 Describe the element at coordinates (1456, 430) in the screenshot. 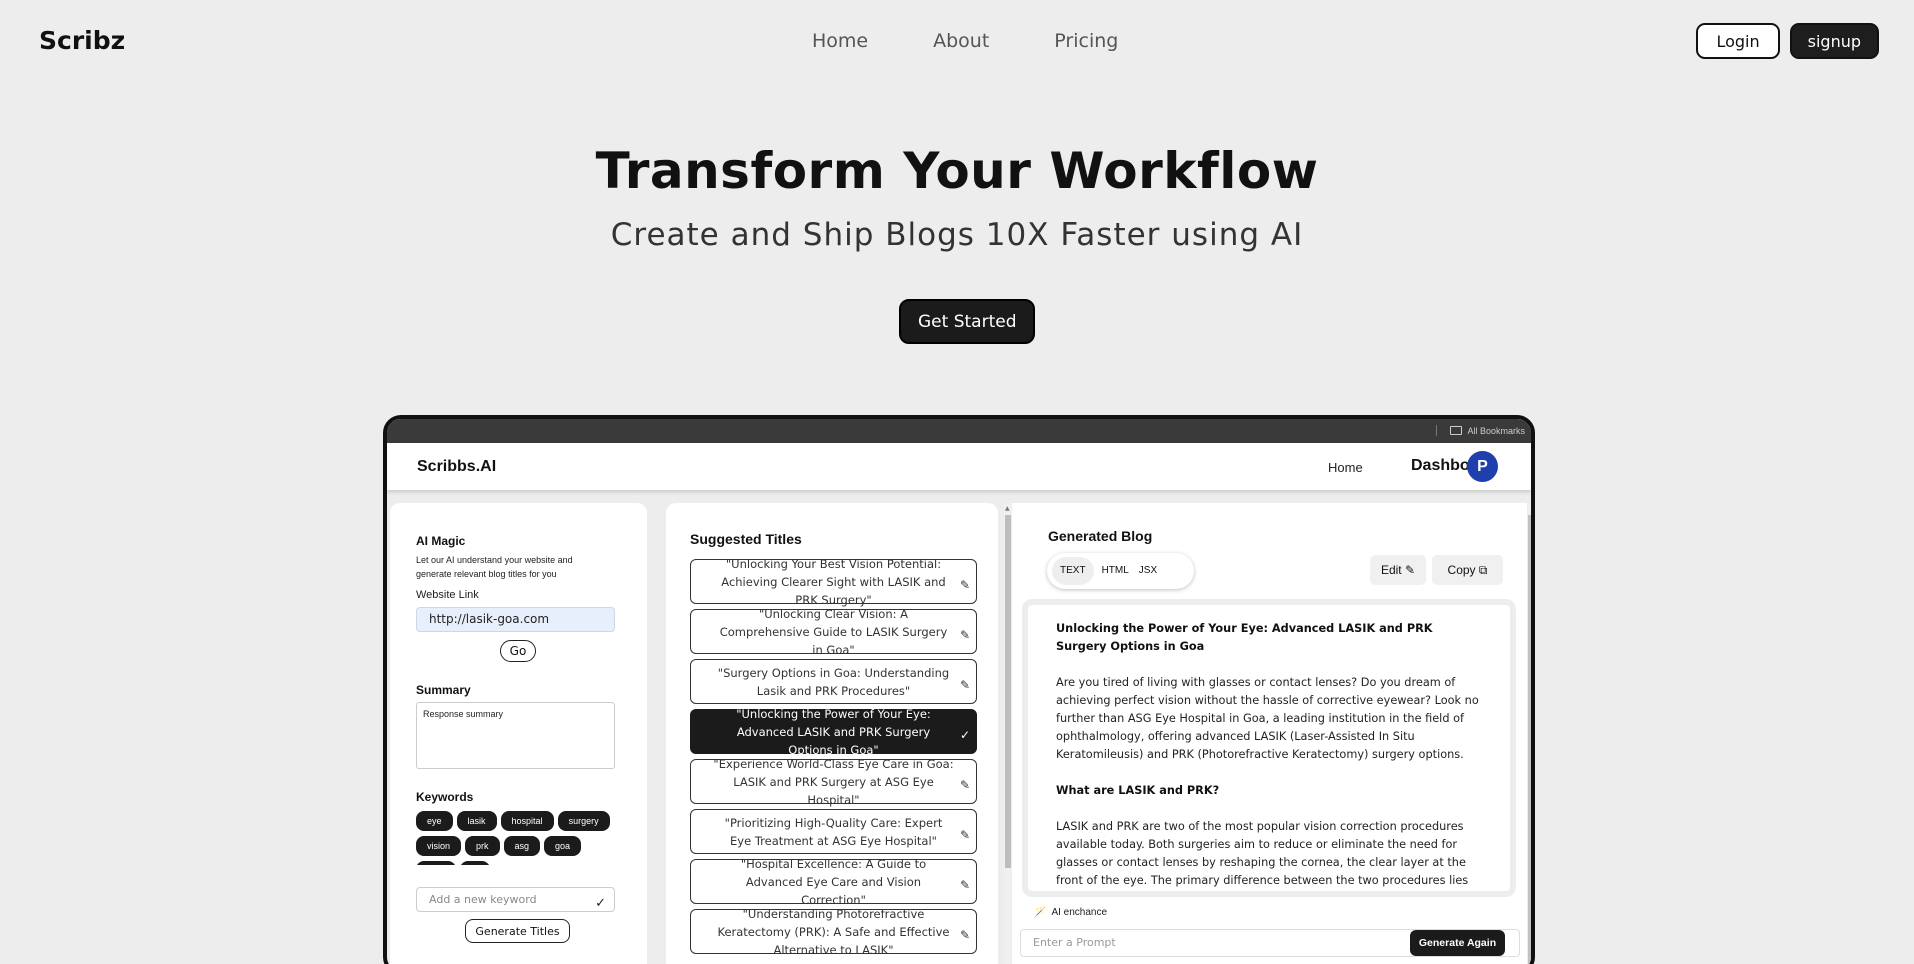

I see `folder-icon` at that location.